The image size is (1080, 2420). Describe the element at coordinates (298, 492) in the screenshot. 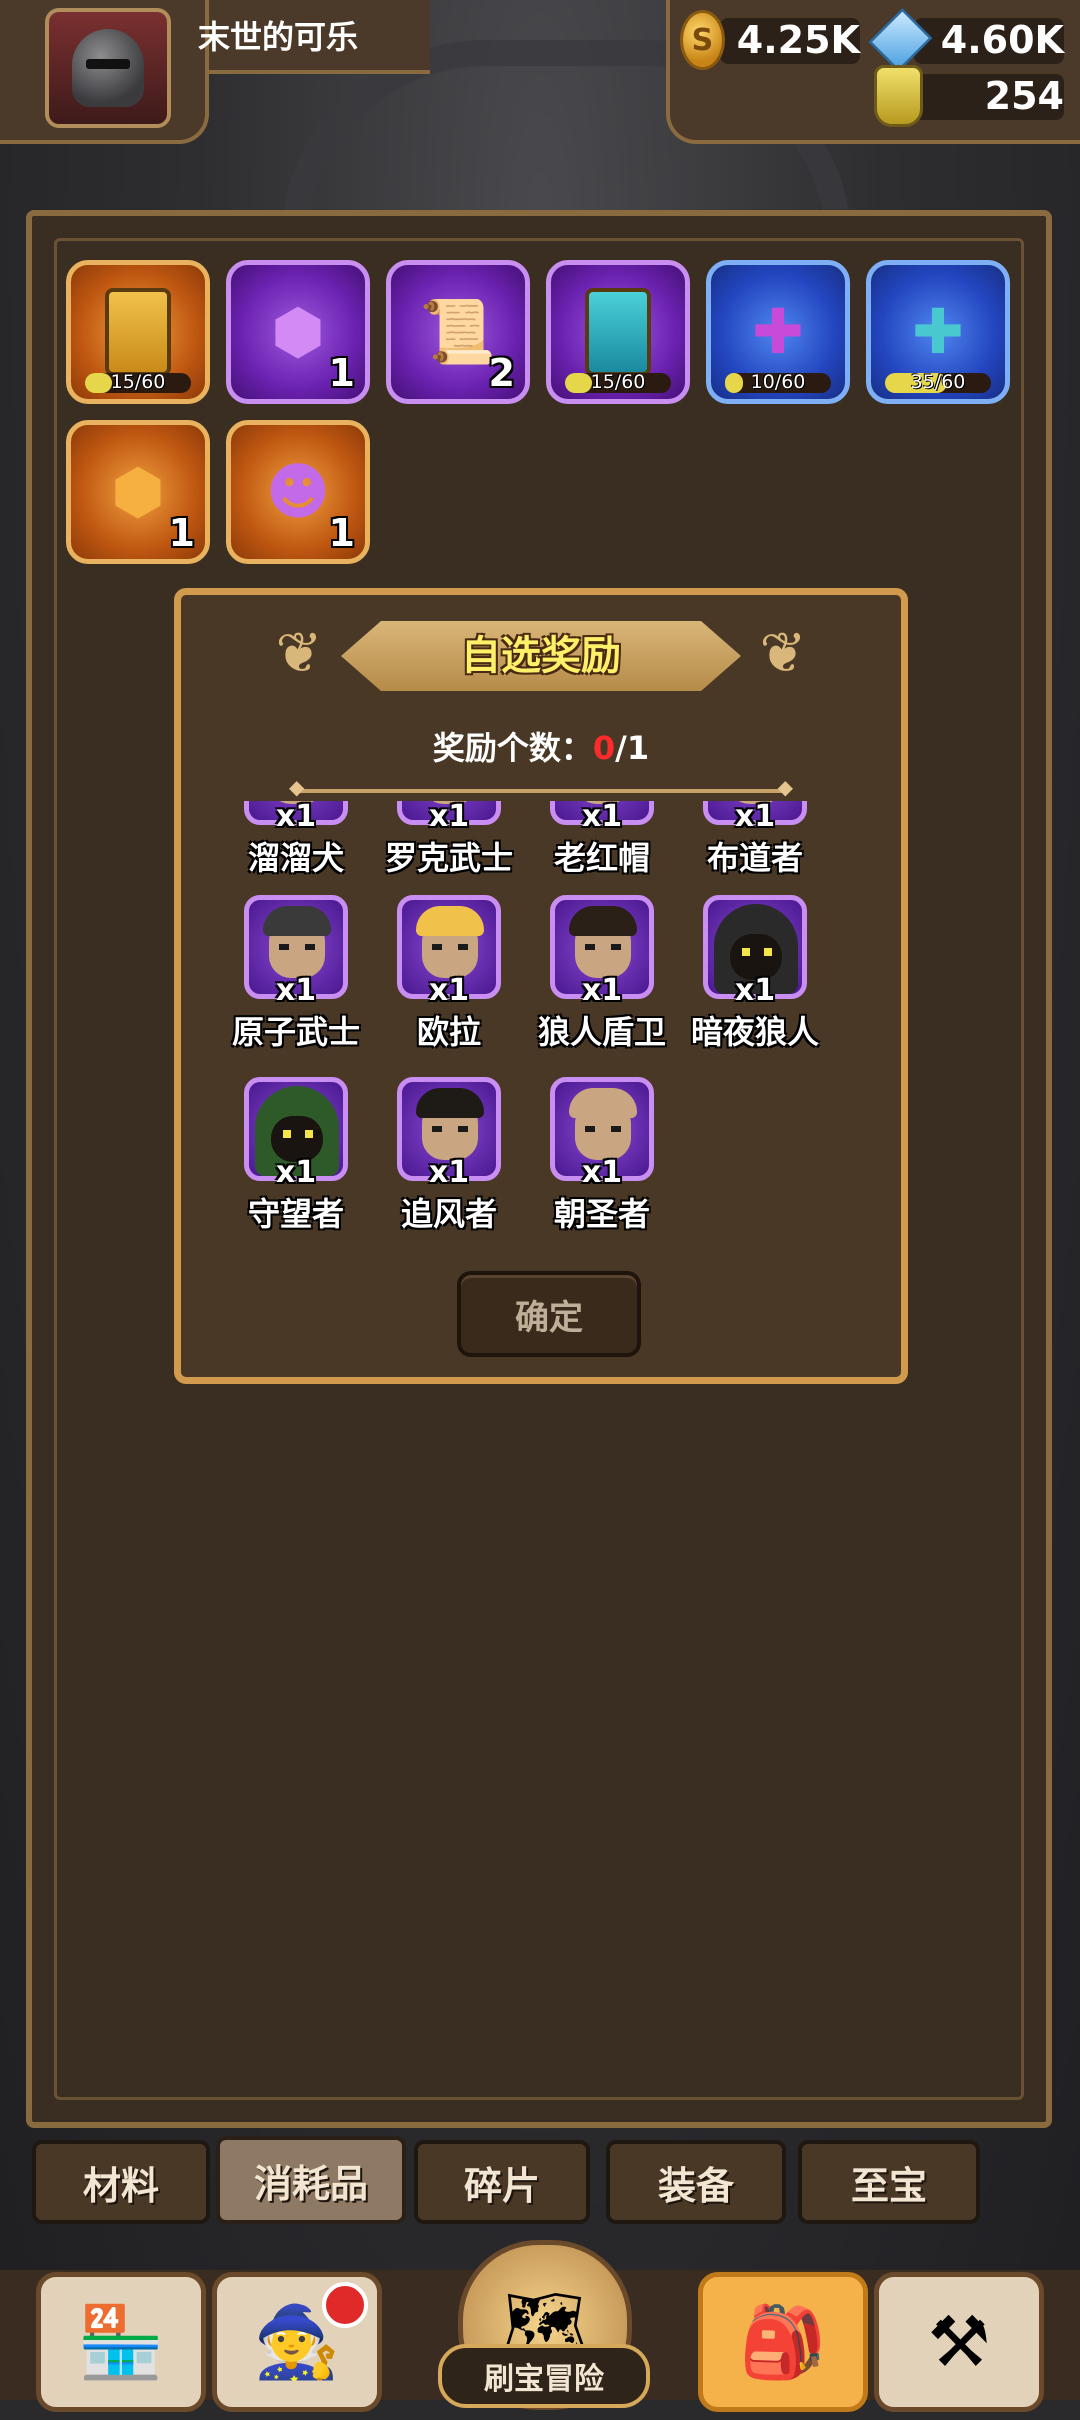

I see `inventory-slot-gingerbread: ☻ 1` at that location.